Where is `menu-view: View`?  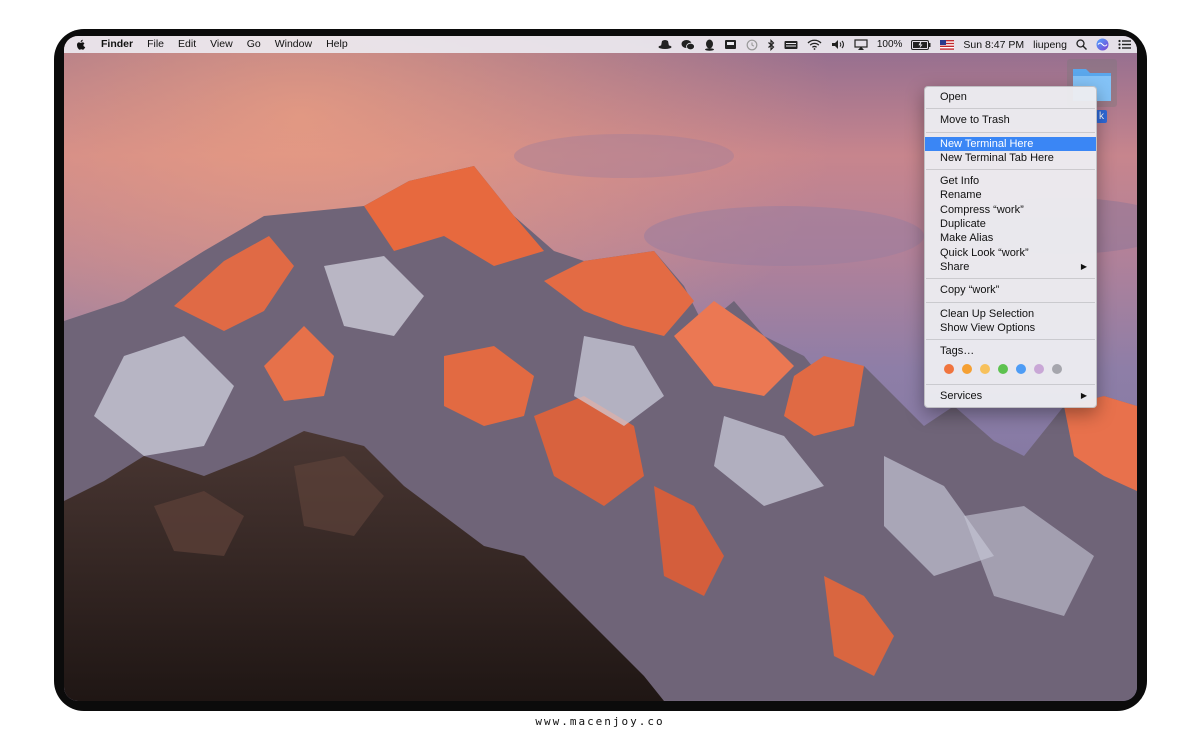
menu-view: View is located at coordinates (221, 44).